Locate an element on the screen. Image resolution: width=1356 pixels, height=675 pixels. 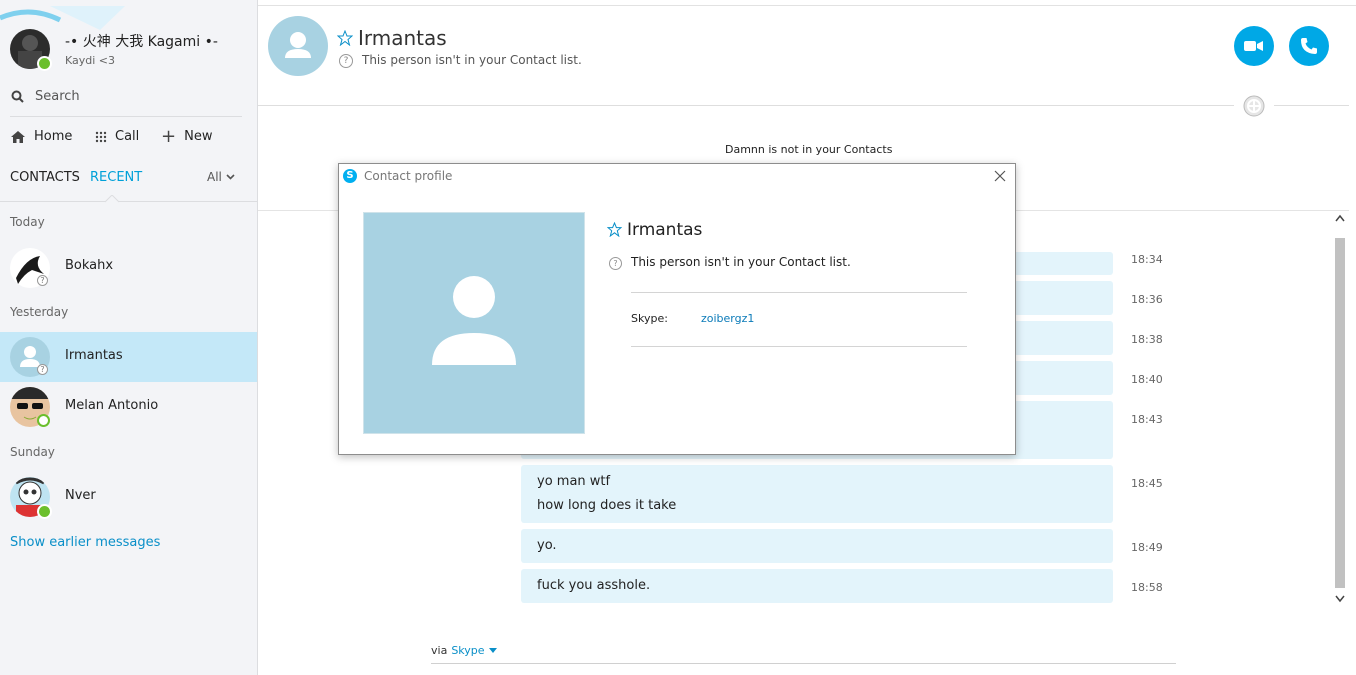
dialog-title: Contact profile is located at coordinates (408, 176).